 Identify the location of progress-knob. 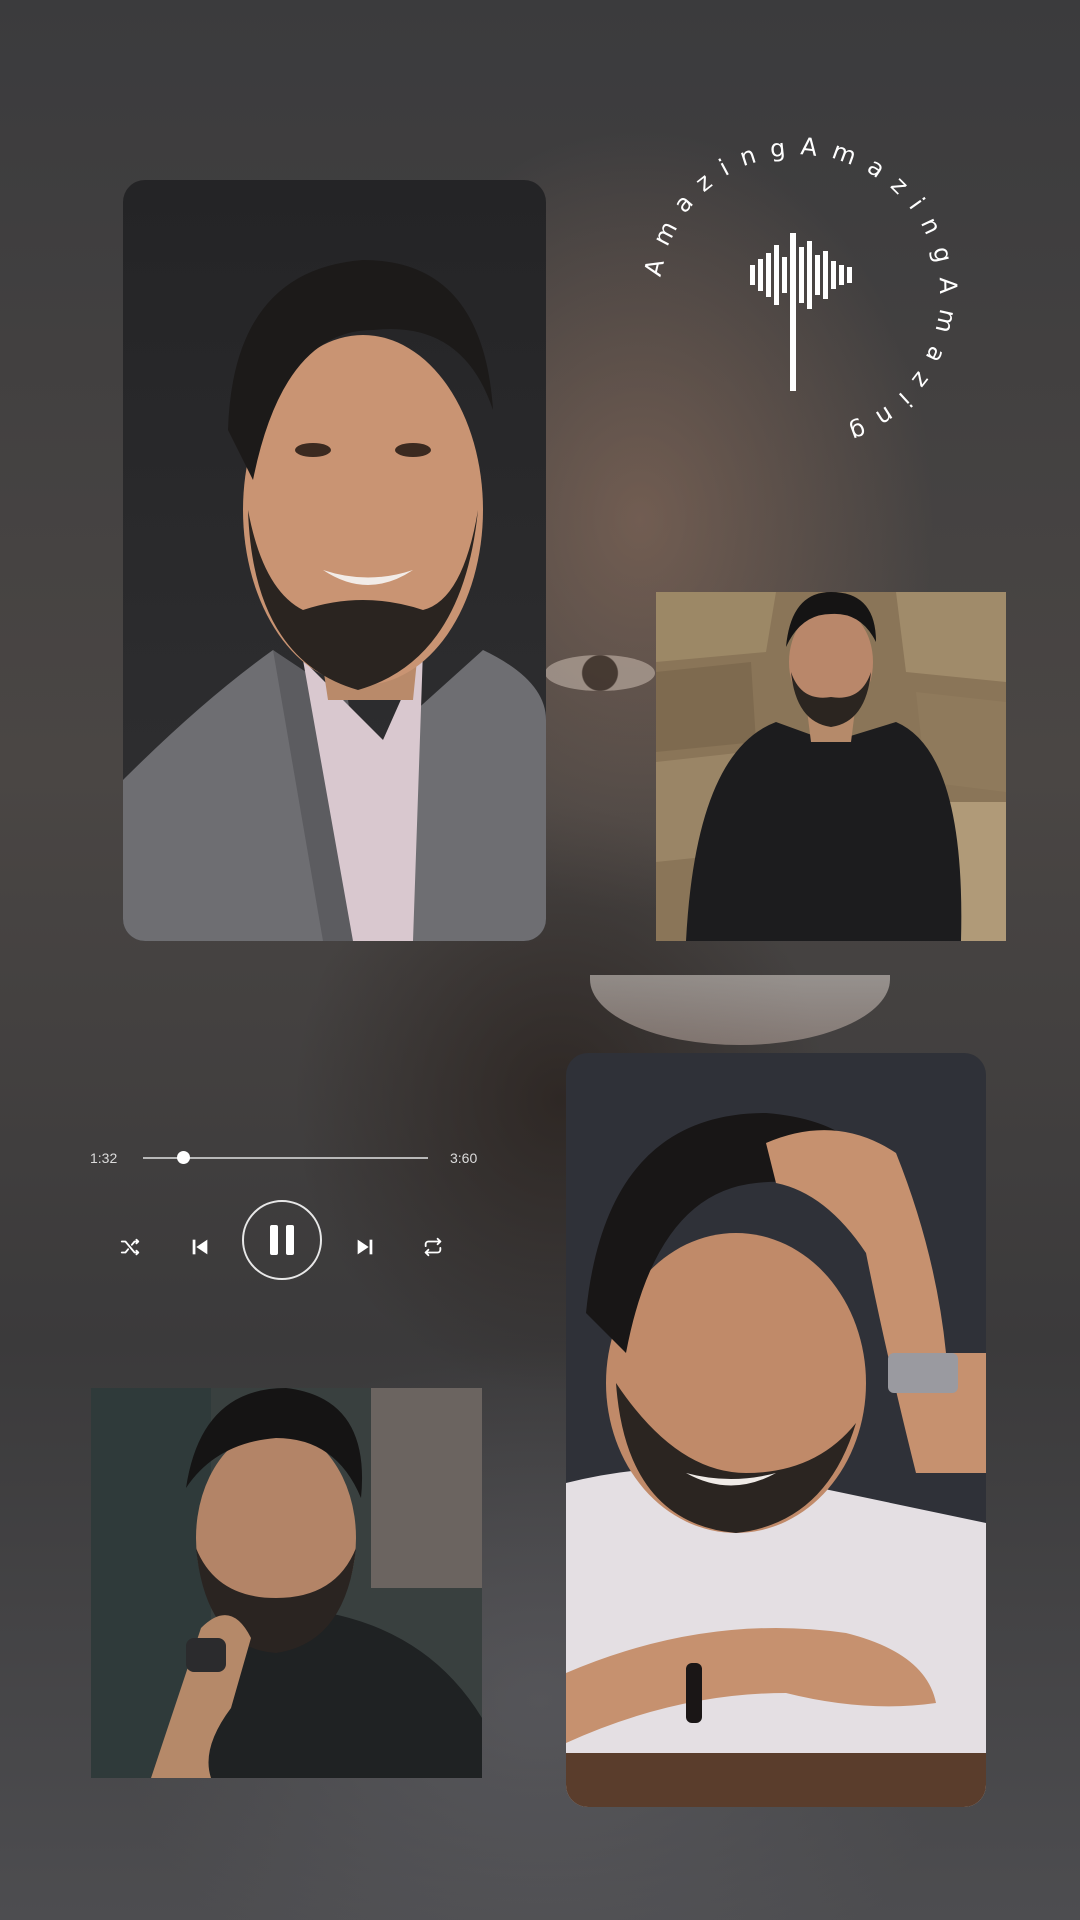
(183, 1157).